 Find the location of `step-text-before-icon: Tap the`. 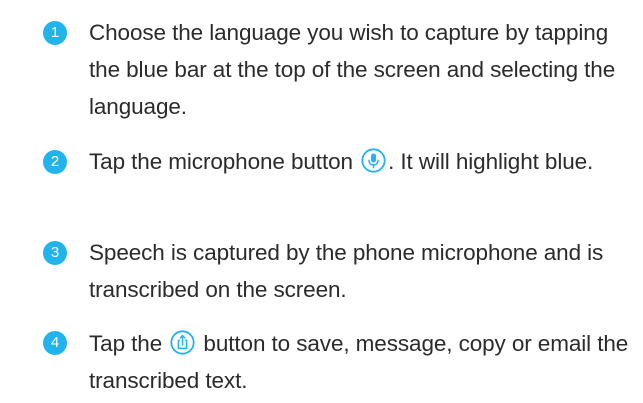

step-text-before-icon: Tap the is located at coordinates (129, 343).